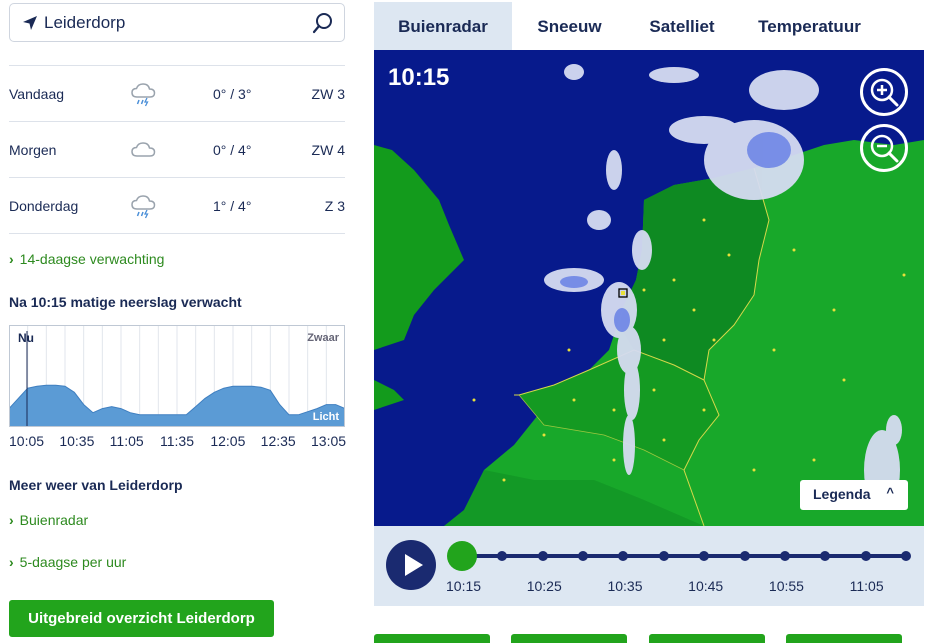 The width and height of the screenshot is (929, 643). I want to click on fourteen-day-link: › 14-daagse verwachting, so click(86, 259).